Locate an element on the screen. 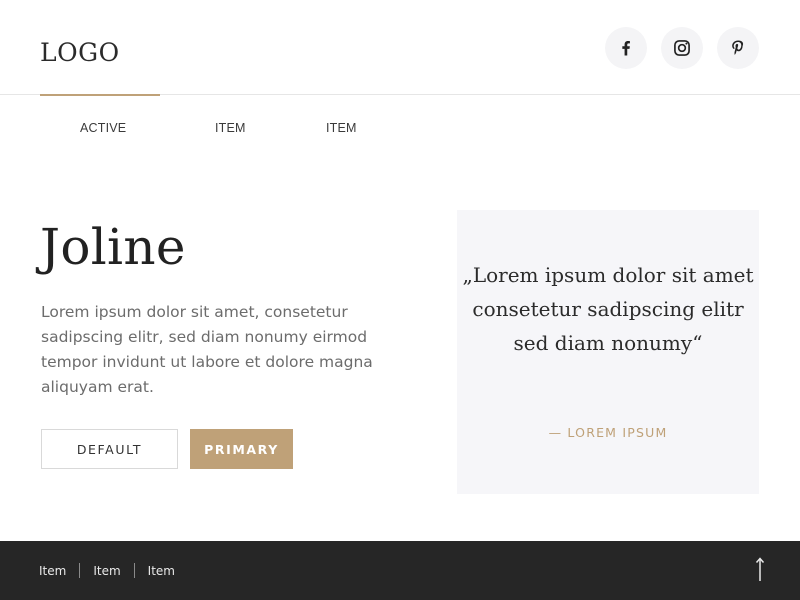  logo: LOGO is located at coordinates (80, 52).